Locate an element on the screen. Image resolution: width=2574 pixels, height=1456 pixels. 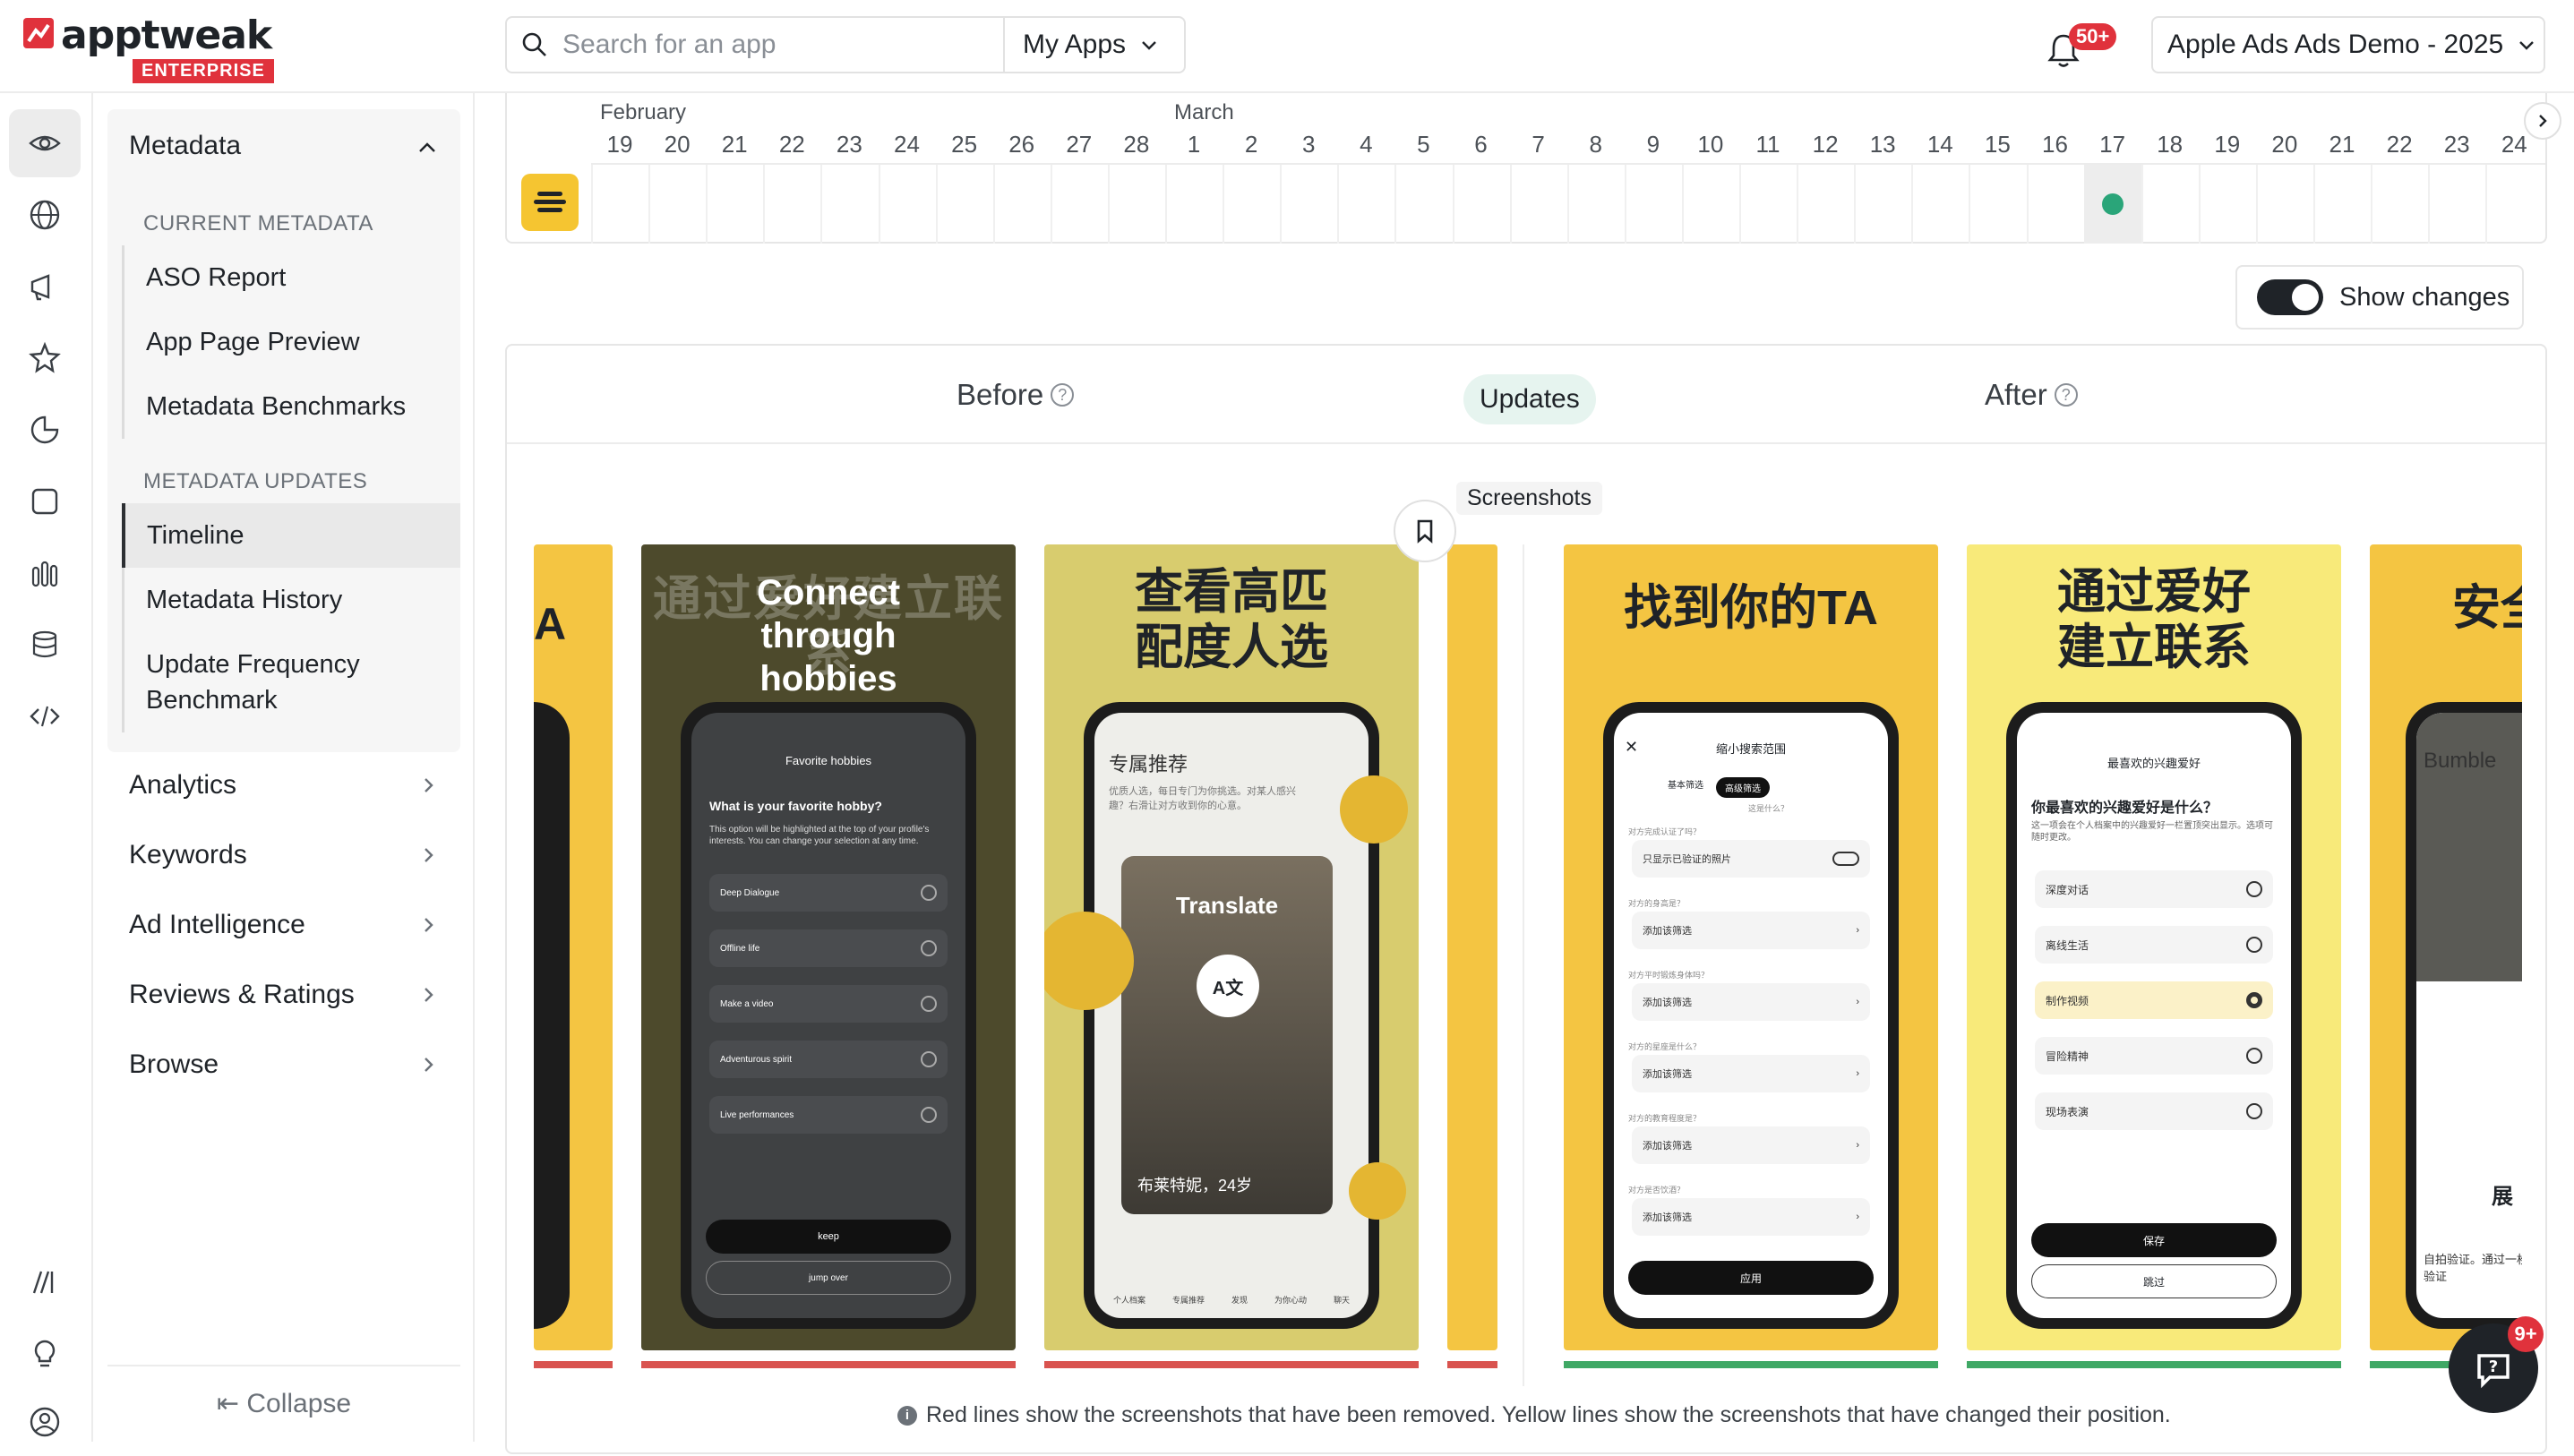
timeline-month: March is located at coordinates (1204, 112).